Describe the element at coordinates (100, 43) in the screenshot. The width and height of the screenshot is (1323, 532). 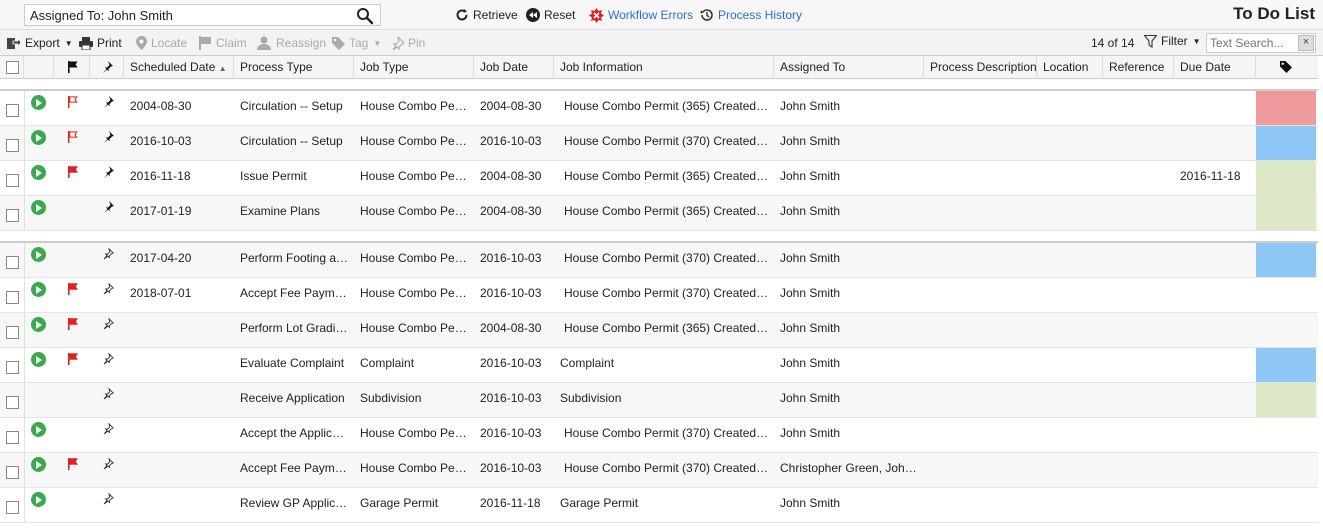
I see `print-button: Print` at that location.